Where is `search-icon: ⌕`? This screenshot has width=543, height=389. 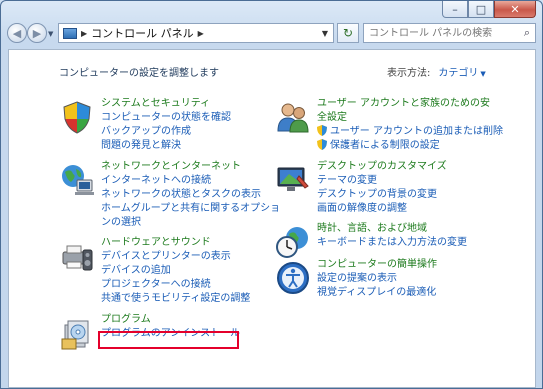
search-icon: ⌕ is located at coordinates (527, 33).